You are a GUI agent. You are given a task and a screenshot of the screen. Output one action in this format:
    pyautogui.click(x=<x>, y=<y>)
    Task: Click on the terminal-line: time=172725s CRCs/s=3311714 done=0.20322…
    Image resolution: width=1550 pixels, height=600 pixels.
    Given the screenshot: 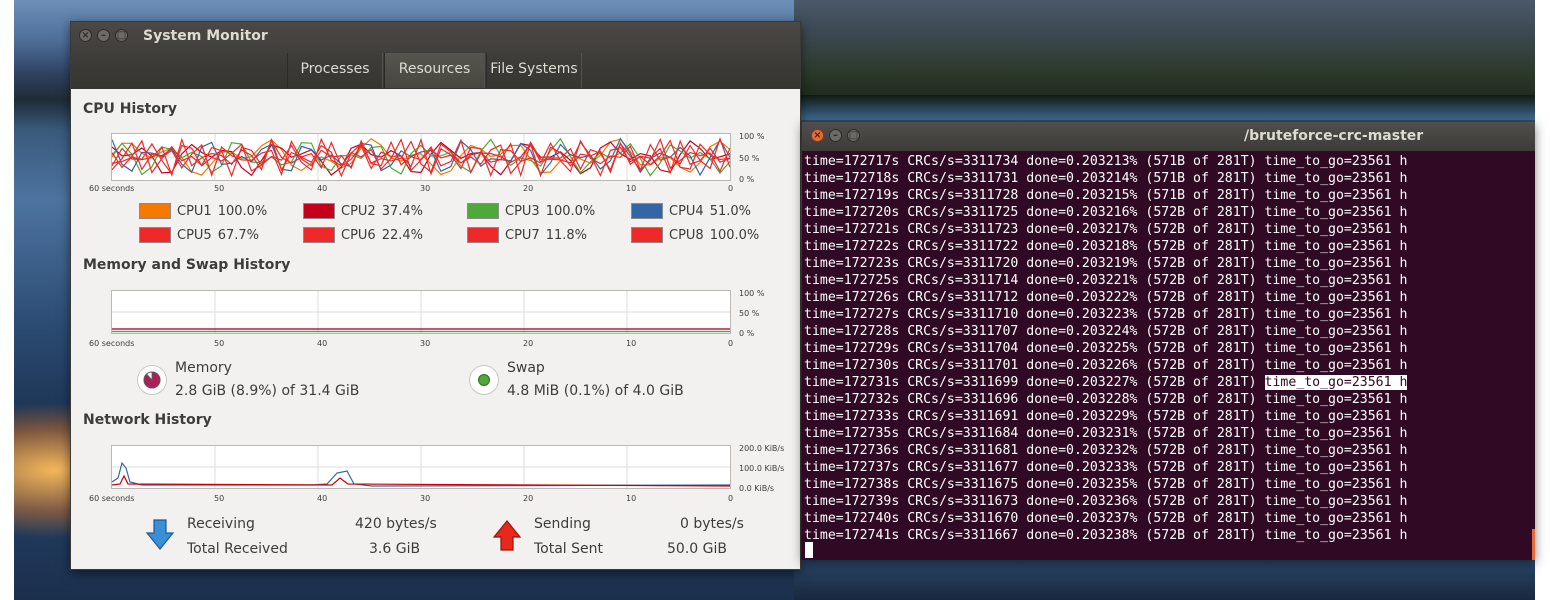 What is the action you would take?
    pyautogui.click(x=1106, y=280)
    